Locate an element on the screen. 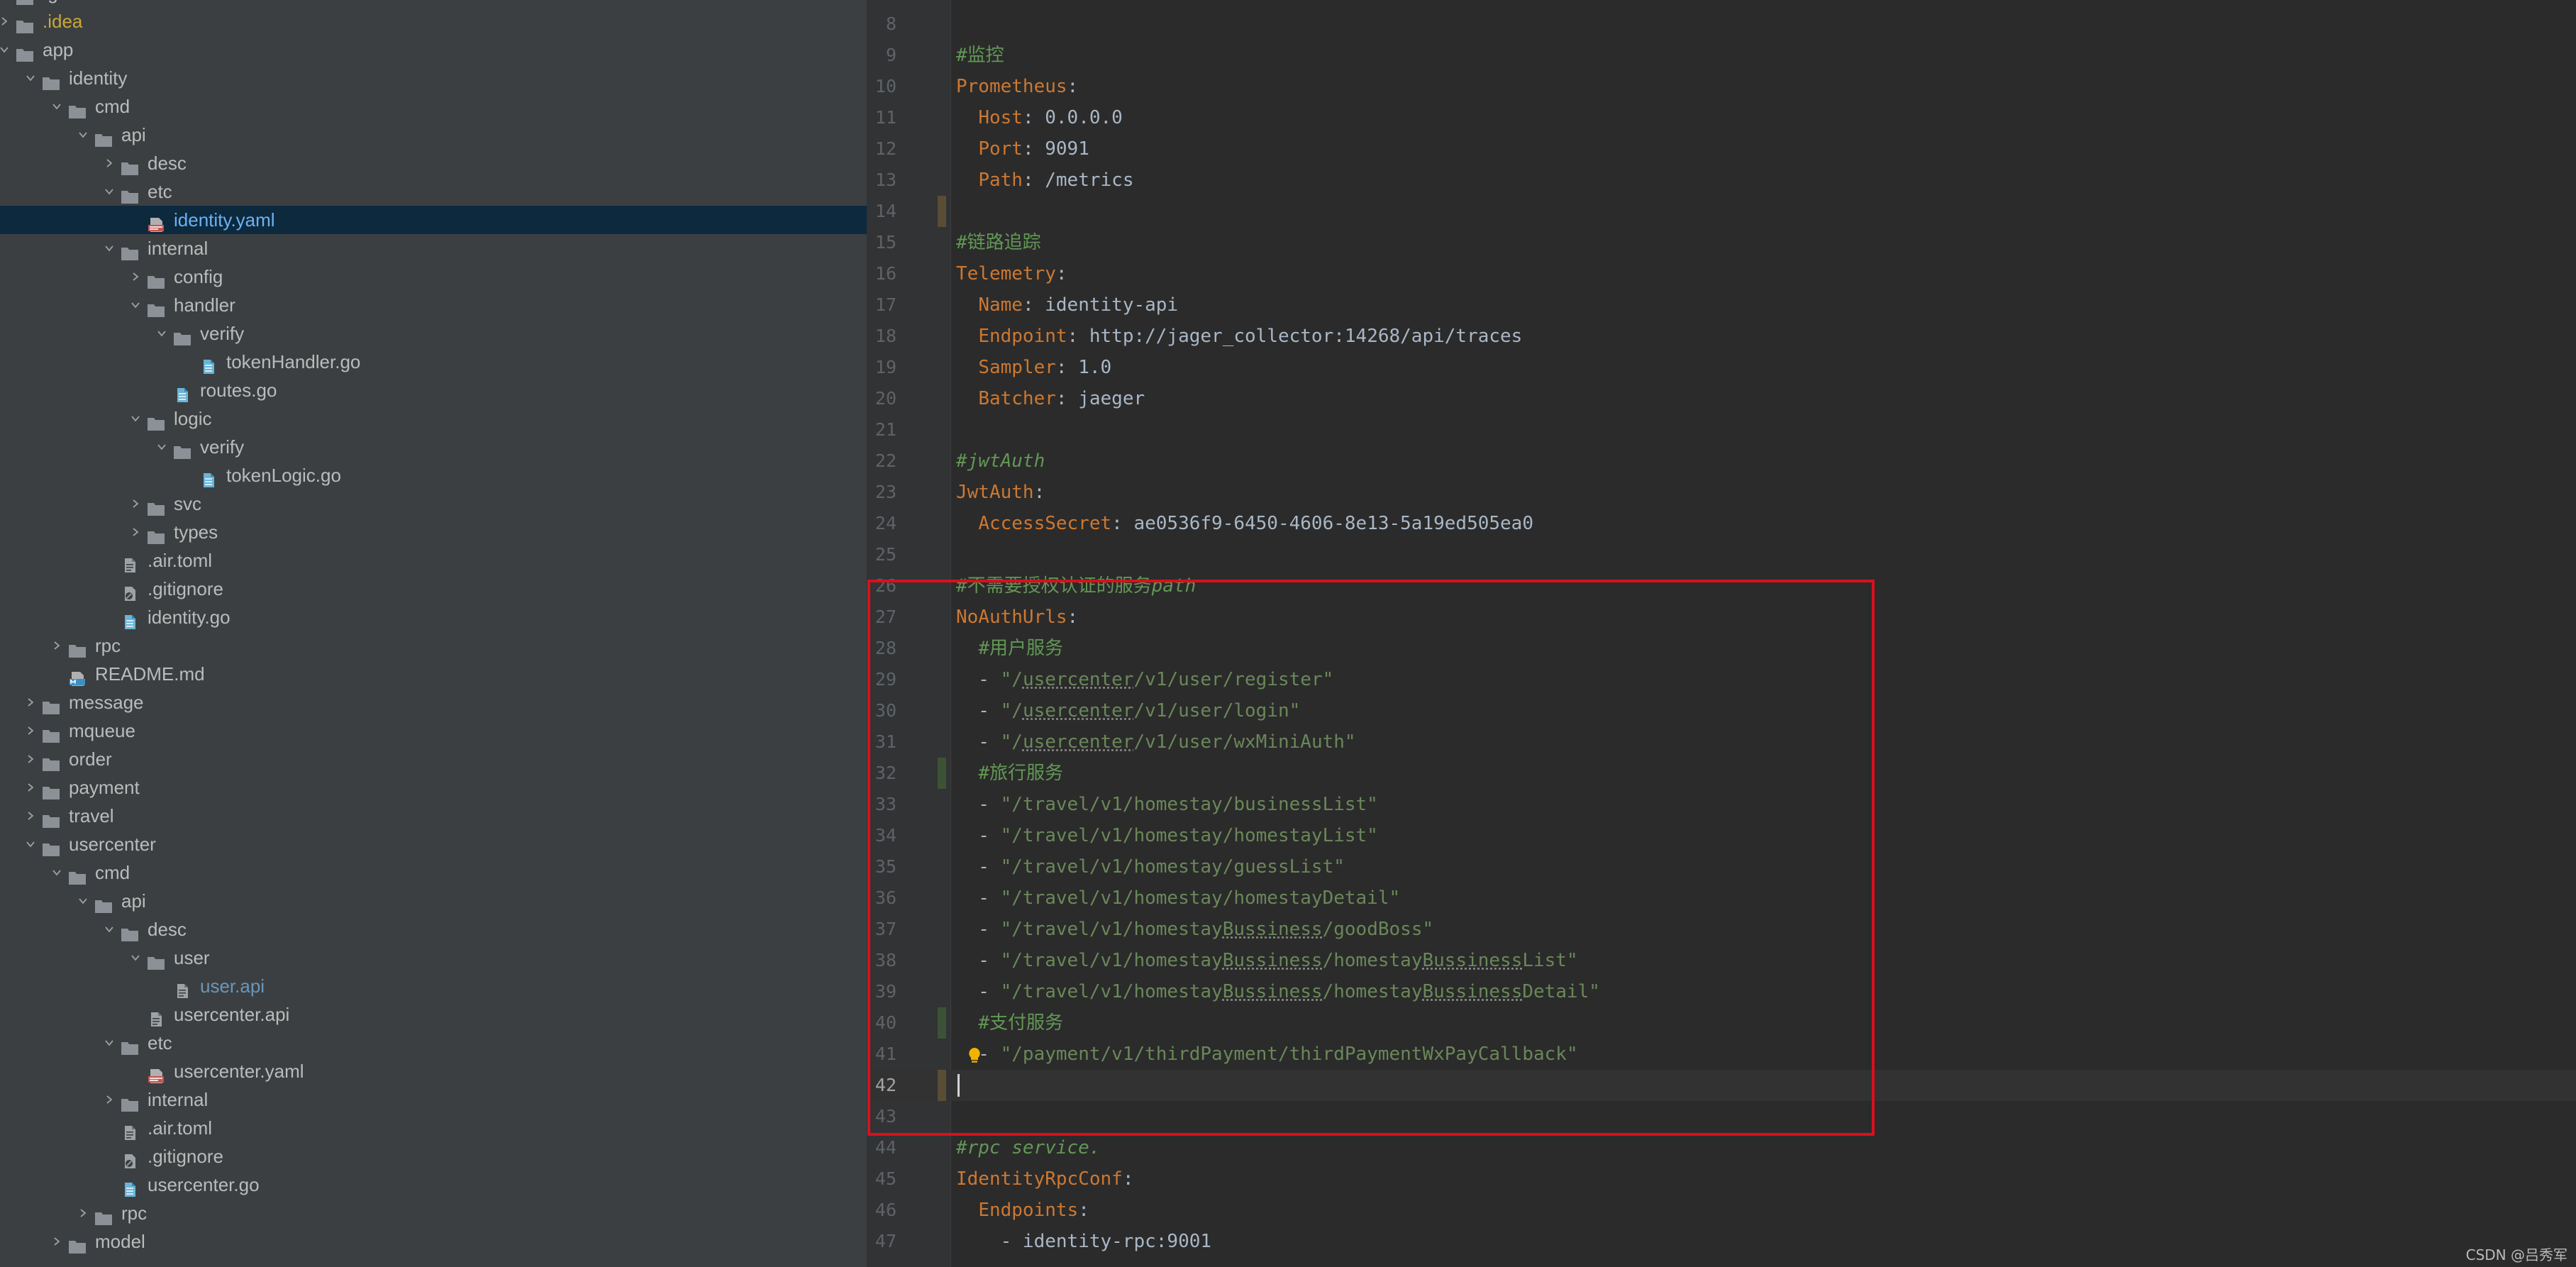  tree-item-idea: .idea is located at coordinates (433, 21).